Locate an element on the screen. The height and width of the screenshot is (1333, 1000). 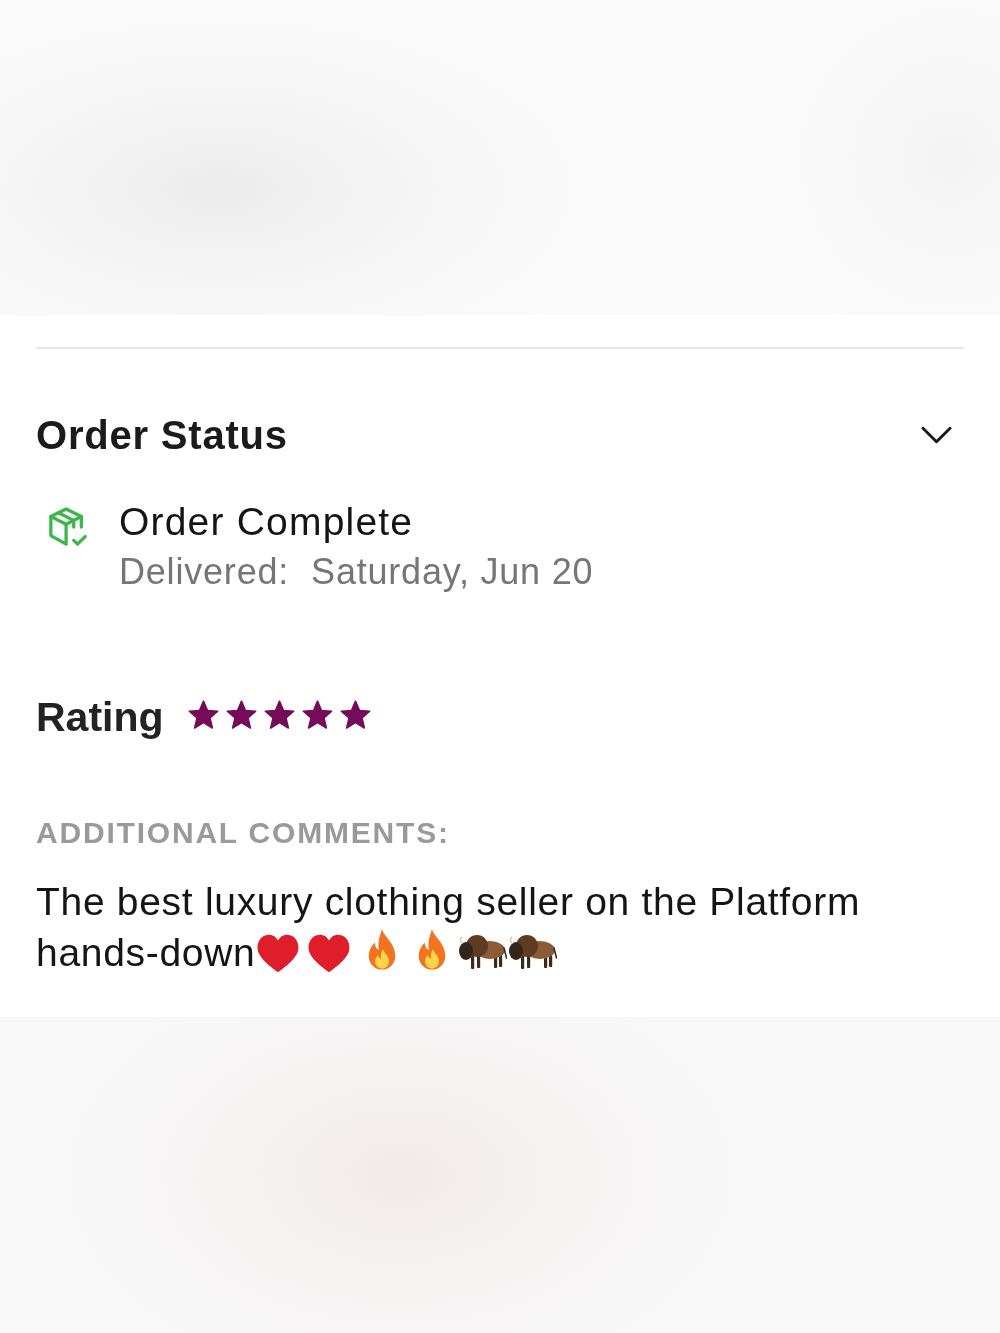
chevron-down-icon is located at coordinates (936, 435).